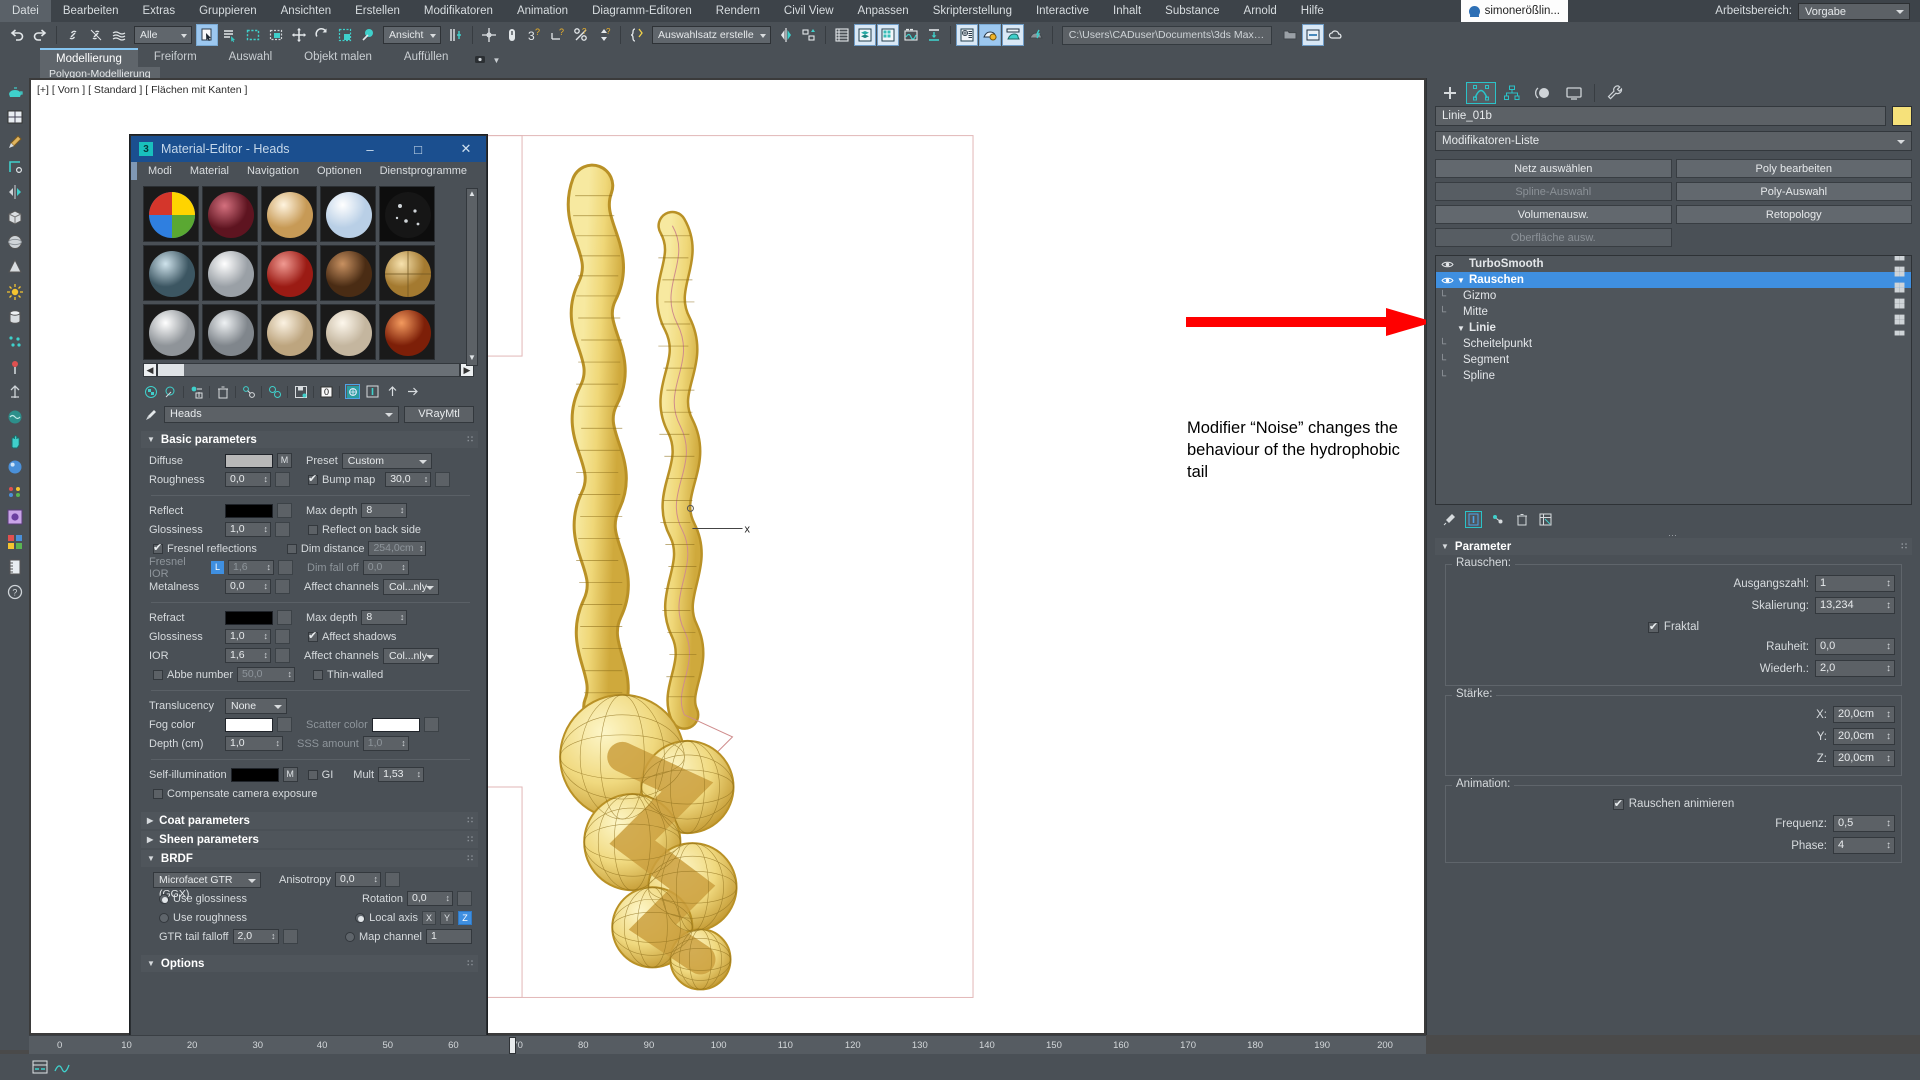 The height and width of the screenshot is (1080, 1920). What do you see at coordinates (512, 1045) in the screenshot?
I see `time-slider-handle` at bounding box center [512, 1045].